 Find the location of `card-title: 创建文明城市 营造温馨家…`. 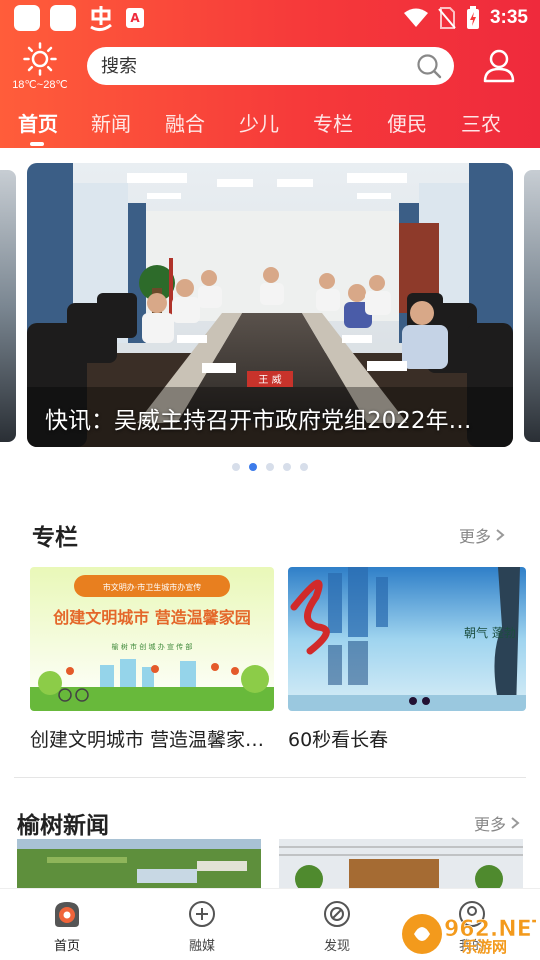

card-title: 创建文明城市 营造温馨家… is located at coordinates (152, 738).